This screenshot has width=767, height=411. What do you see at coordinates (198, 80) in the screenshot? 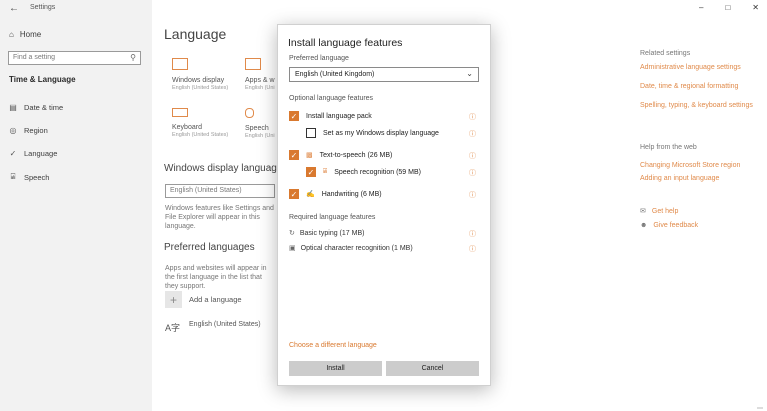
I see `tile-label: Windows display` at bounding box center [198, 80].